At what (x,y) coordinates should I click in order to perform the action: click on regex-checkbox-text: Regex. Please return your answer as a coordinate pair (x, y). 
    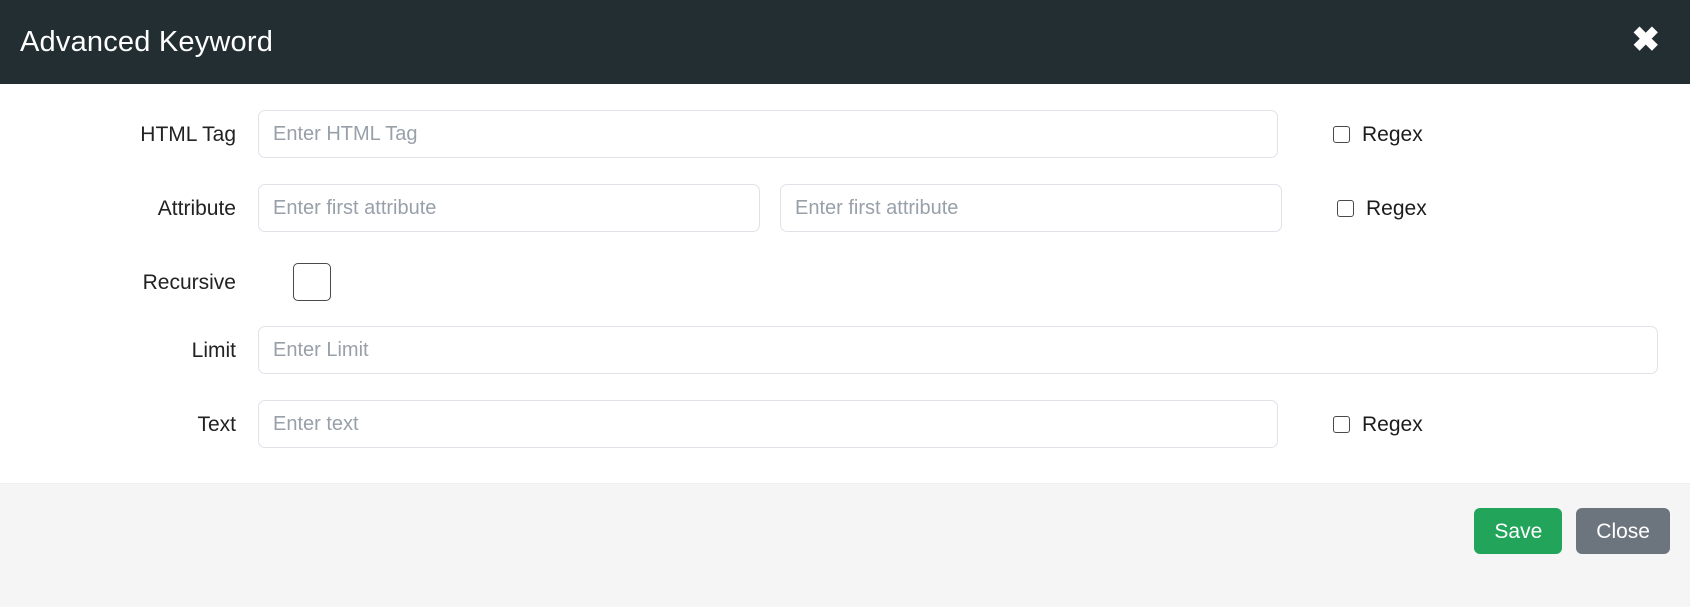
    Looking at the image, I should click on (1378, 424).